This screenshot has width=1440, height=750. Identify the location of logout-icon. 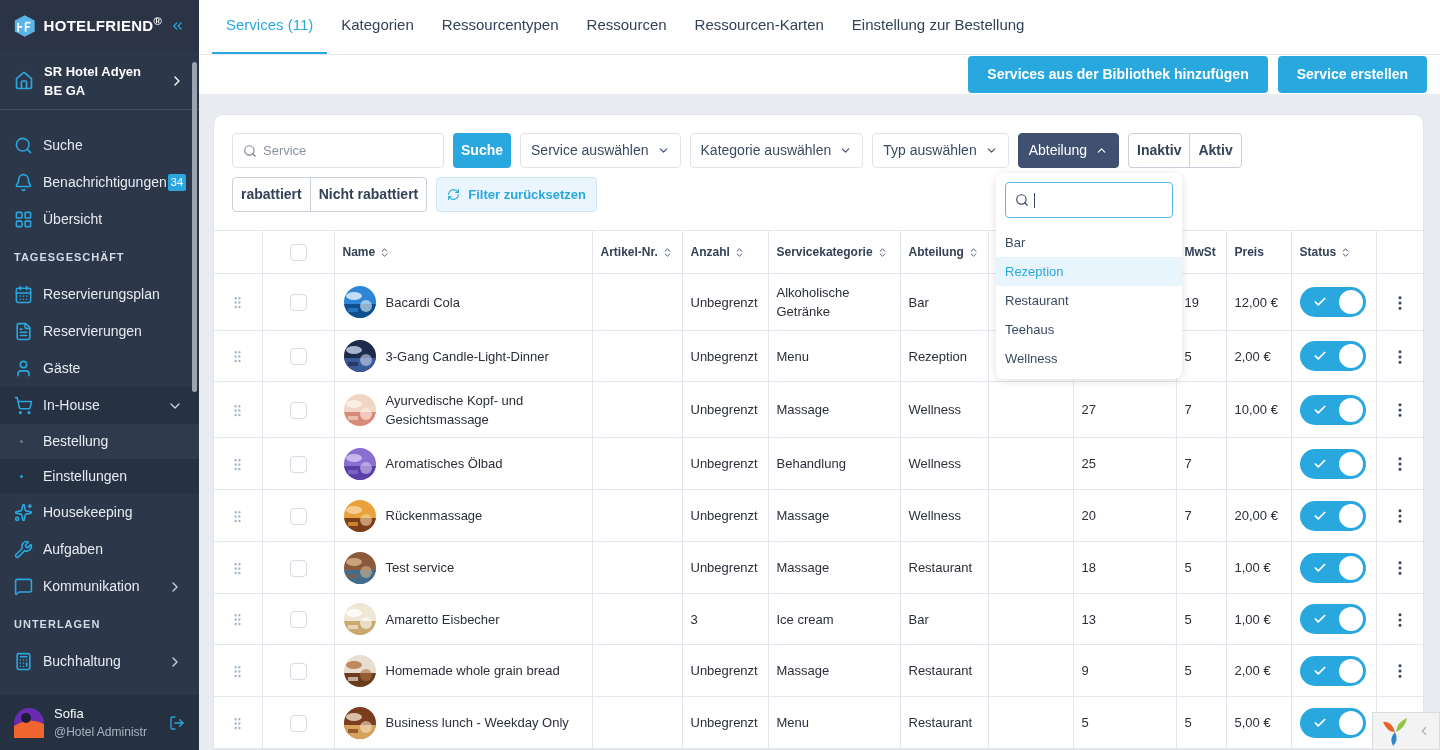
(177, 722).